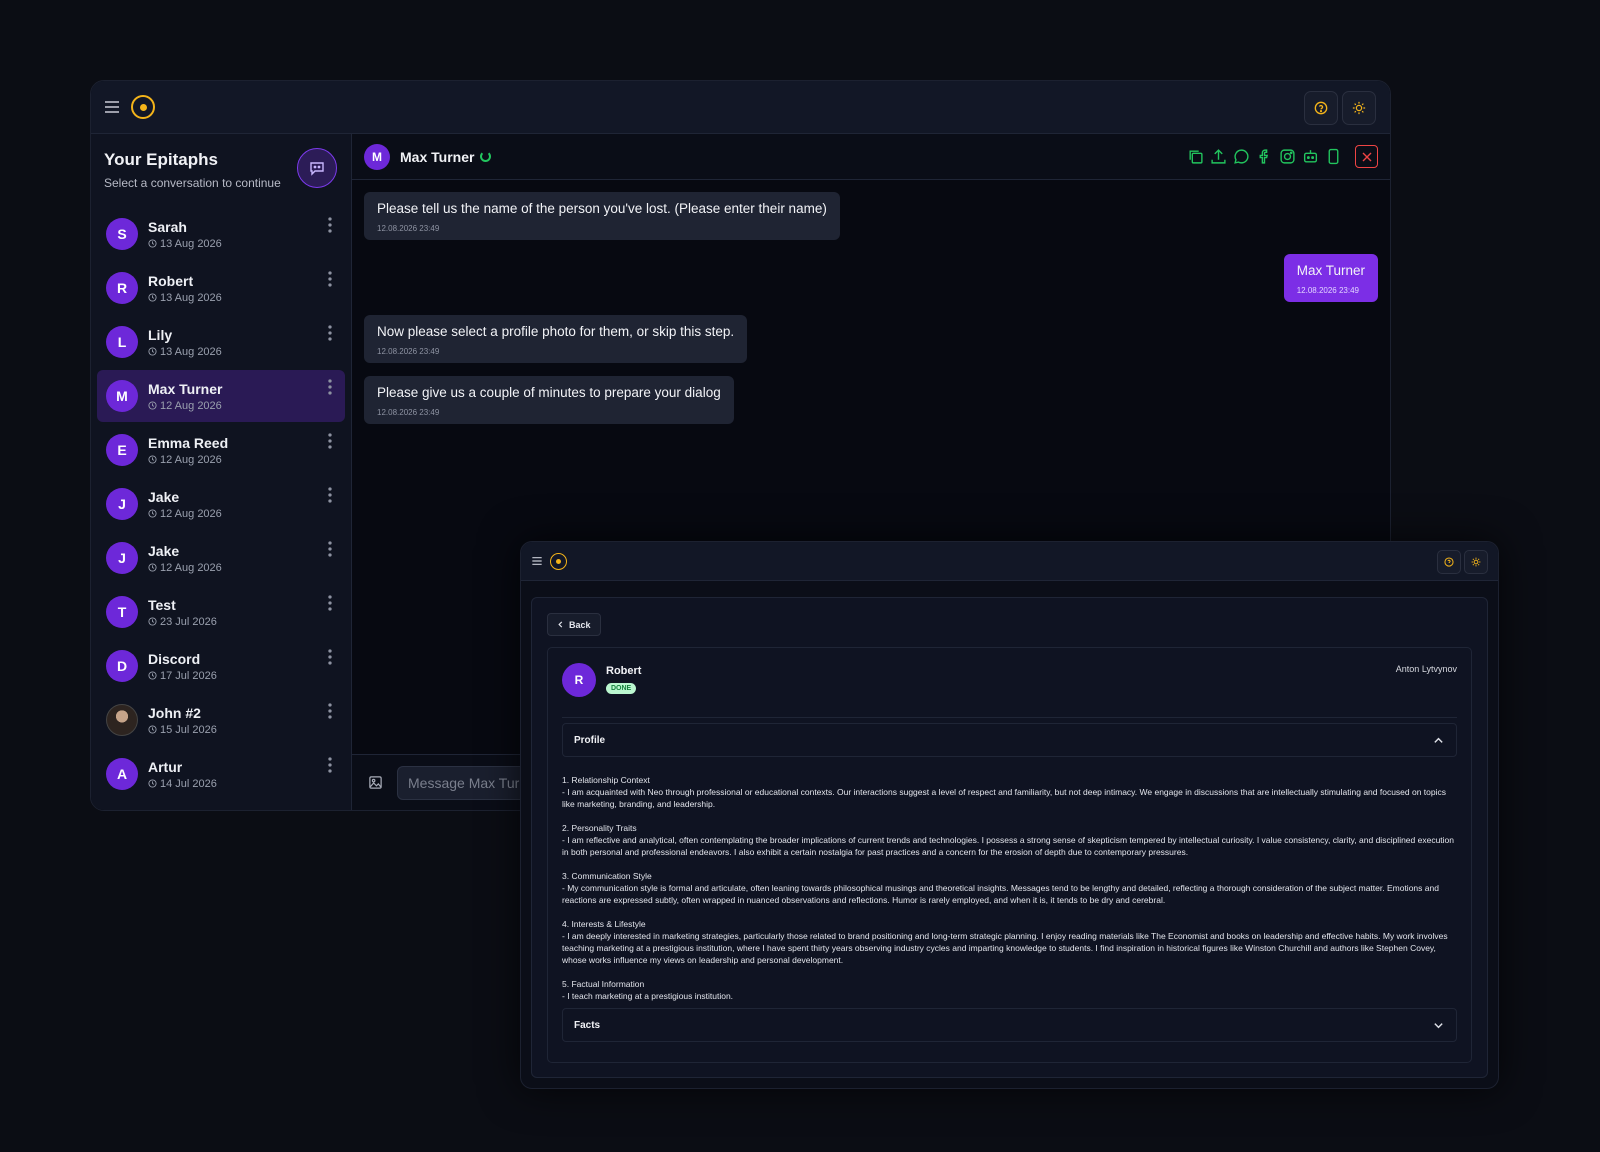 This screenshot has width=1600, height=1152. I want to click on avatar: R, so click(122, 288).